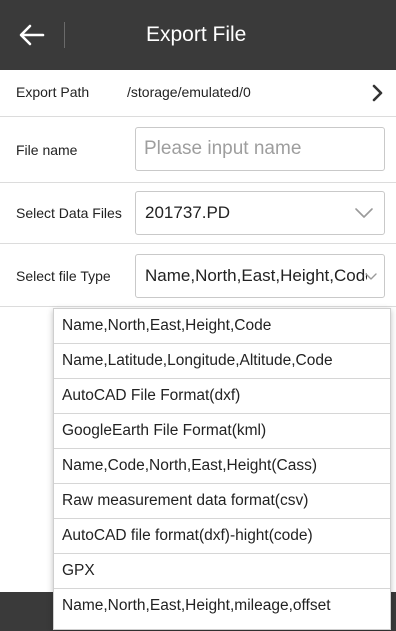  What do you see at coordinates (256, 275) in the screenshot?
I see `file-type-selected: Name,North,East,Height,Code` at bounding box center [256, 275].